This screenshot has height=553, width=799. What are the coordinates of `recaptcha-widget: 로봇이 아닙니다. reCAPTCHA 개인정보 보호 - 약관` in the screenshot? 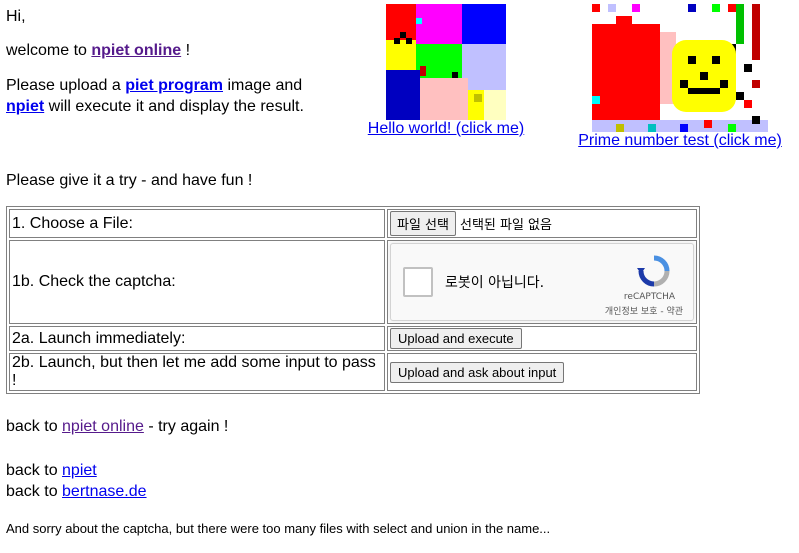 It's located at (542, 282).